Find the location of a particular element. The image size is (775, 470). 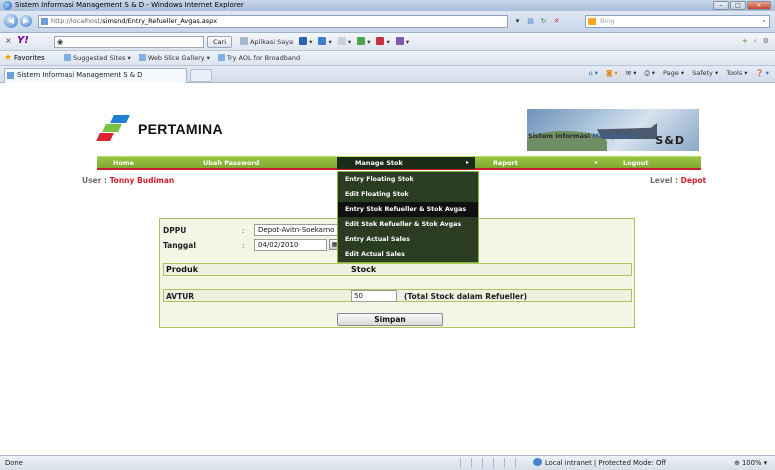

toolbar-btn-5: ▾ is located at coordinates (383, 41).